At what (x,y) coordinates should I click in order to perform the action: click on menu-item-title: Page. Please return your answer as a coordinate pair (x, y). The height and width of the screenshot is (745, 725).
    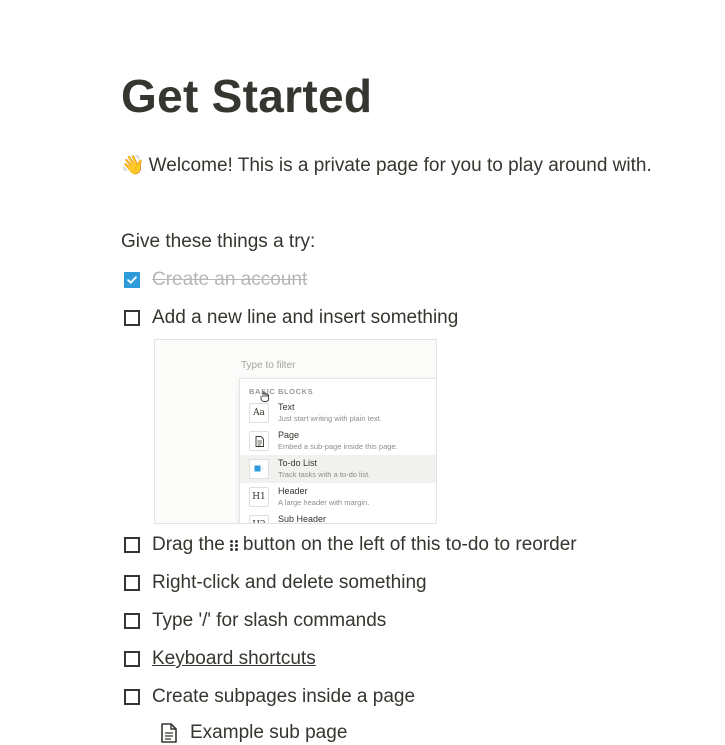
    Looking at the image, I should click on (289, 435).